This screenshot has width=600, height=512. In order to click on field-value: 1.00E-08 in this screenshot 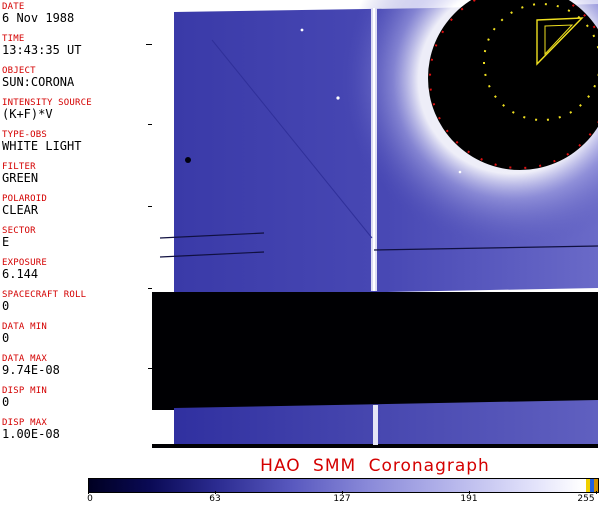, I will do `click(31, 434)`.